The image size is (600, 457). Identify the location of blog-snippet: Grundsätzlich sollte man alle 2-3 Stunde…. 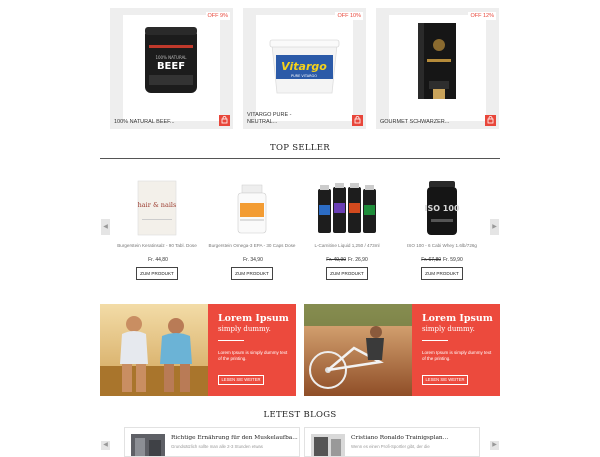
(217, 446).